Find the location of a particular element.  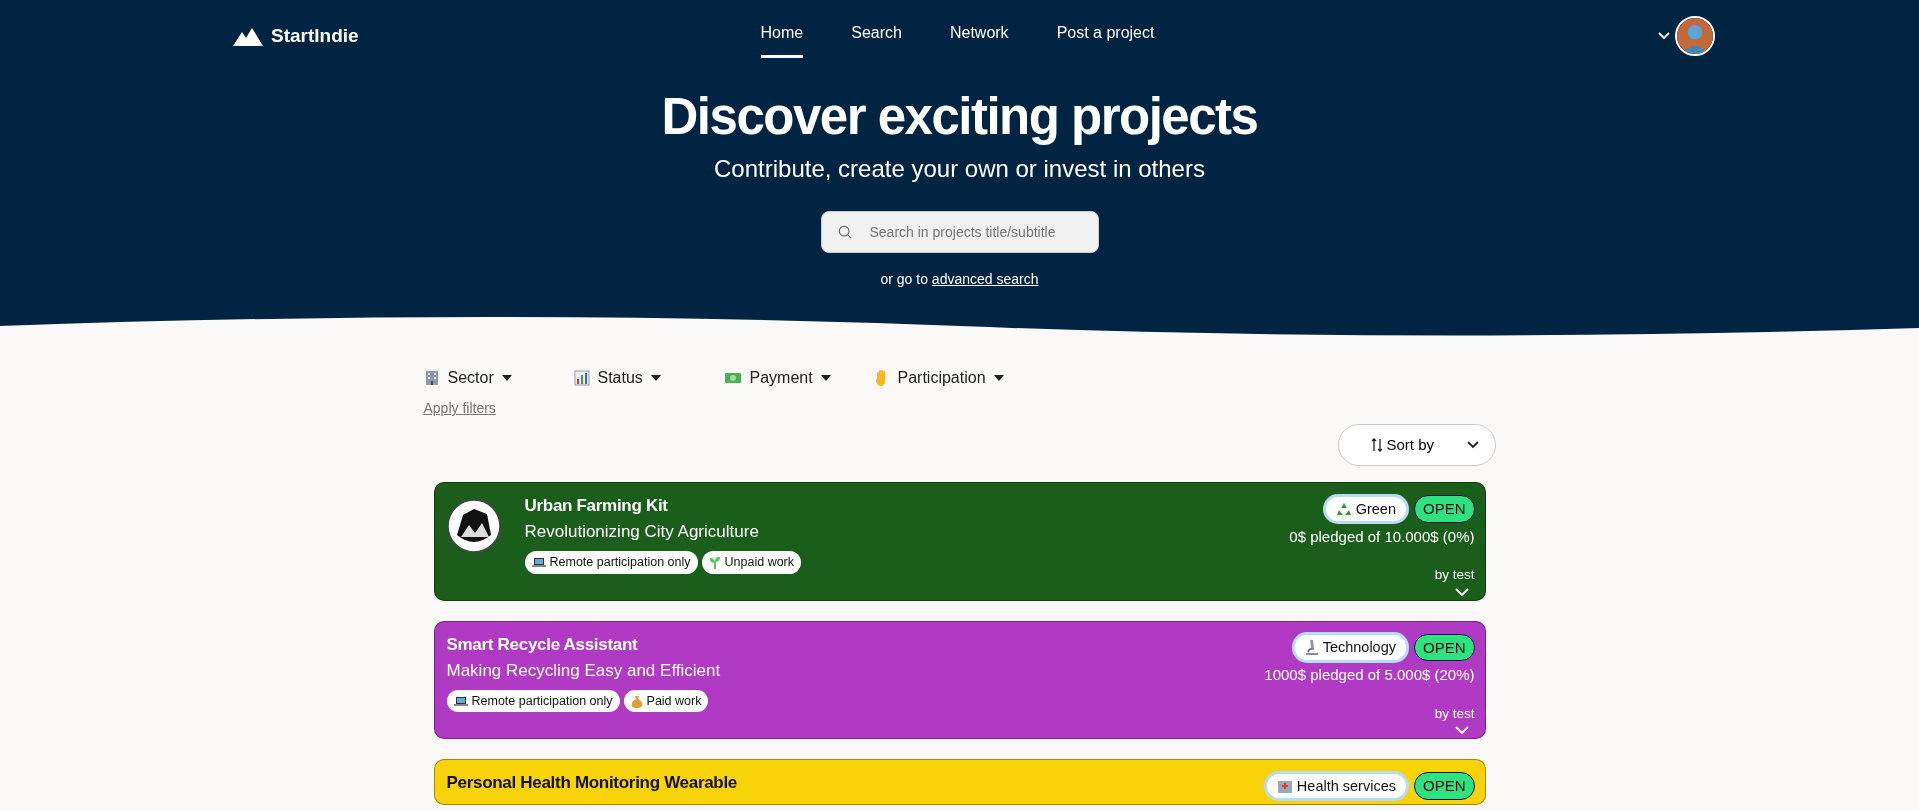

hero-title: Discover exciting projects is located at coordinates (959, 117).